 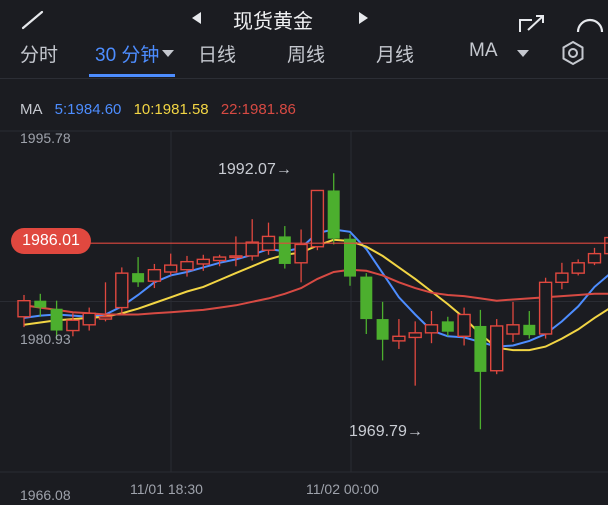 I want to click on low-annotation: 1969.79→, so click(x=386, y=431).